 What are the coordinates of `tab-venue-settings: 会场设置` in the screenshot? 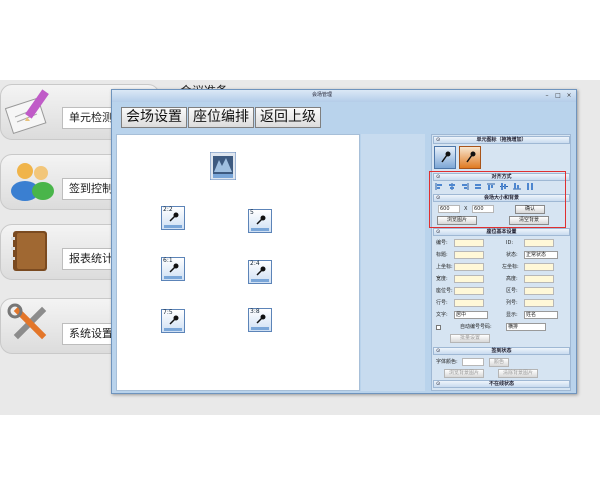 It's located at (154, 117).